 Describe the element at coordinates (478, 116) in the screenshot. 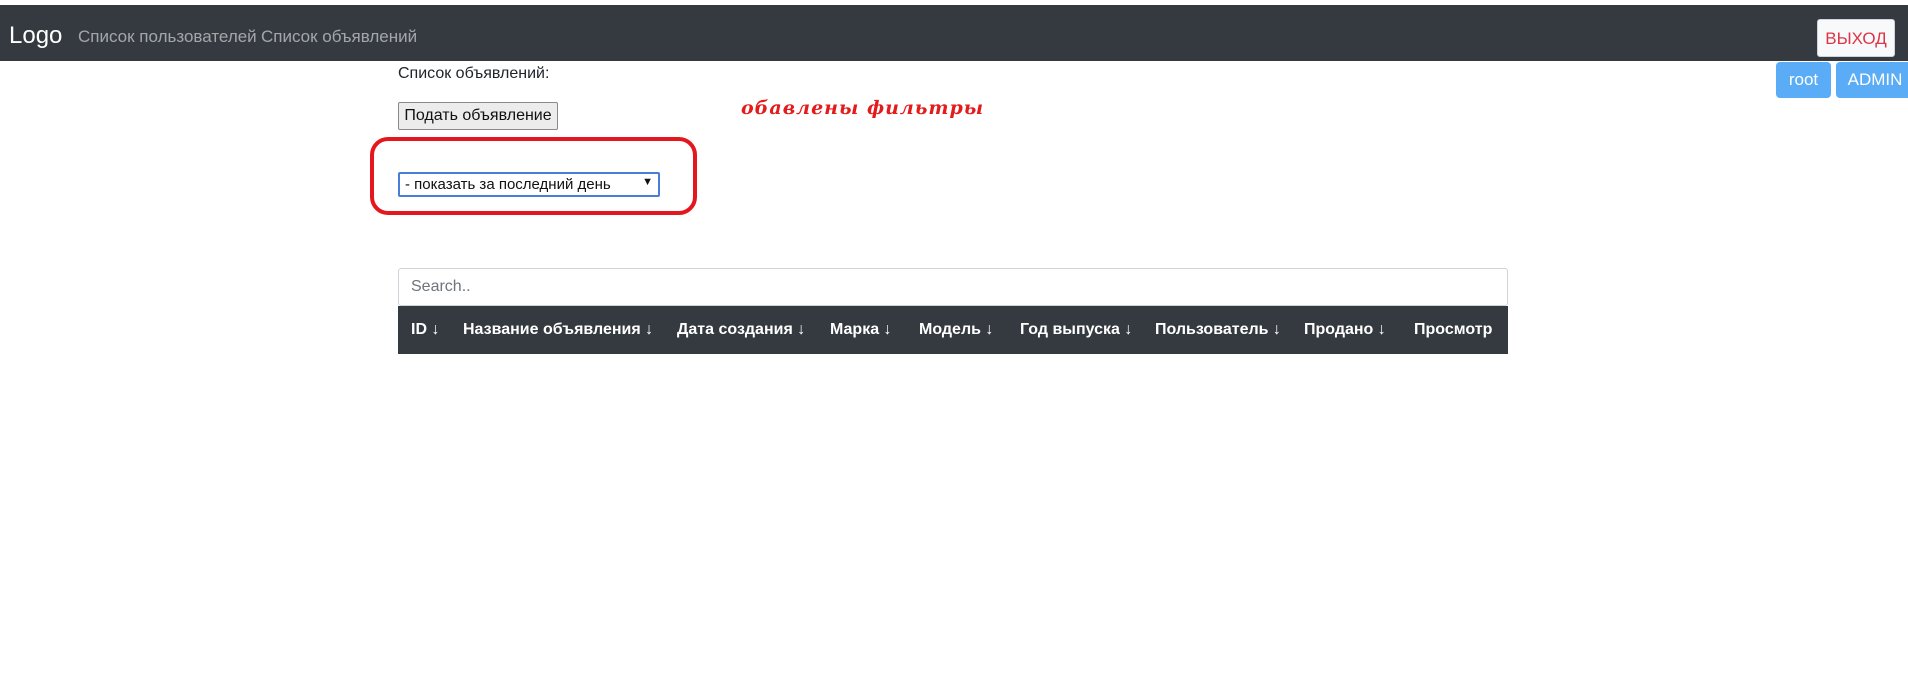

I see `post-ad-button: Подать объявление` at that location.